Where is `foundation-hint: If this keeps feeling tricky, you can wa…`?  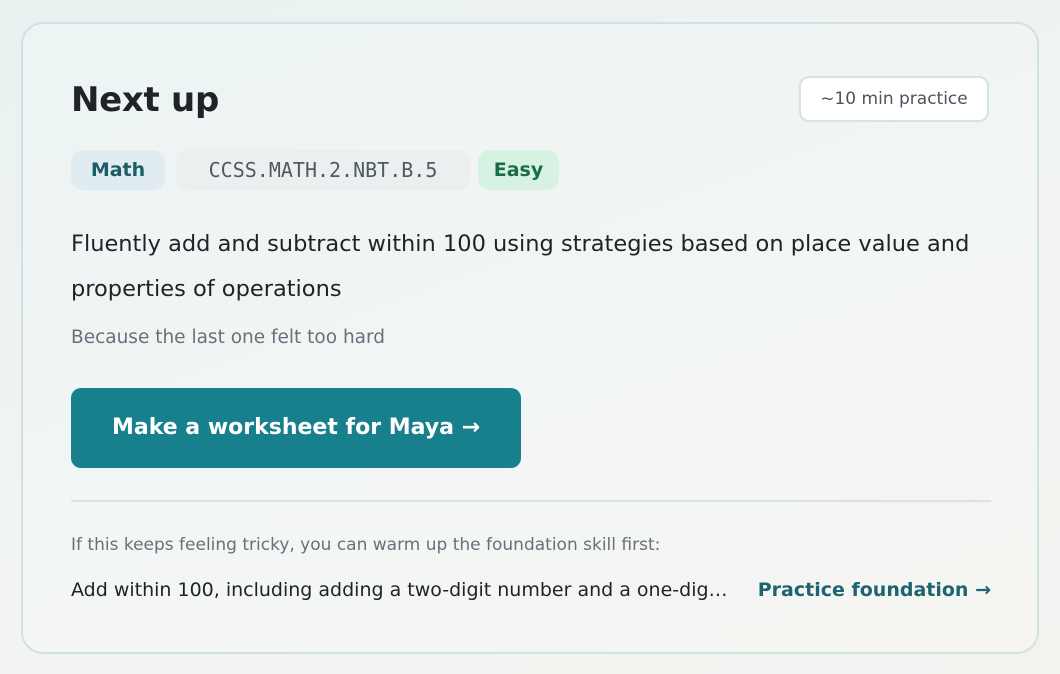
foundation-hint: If this keeps feeling tricky, you can wa… is located at coordinates (366, 545).